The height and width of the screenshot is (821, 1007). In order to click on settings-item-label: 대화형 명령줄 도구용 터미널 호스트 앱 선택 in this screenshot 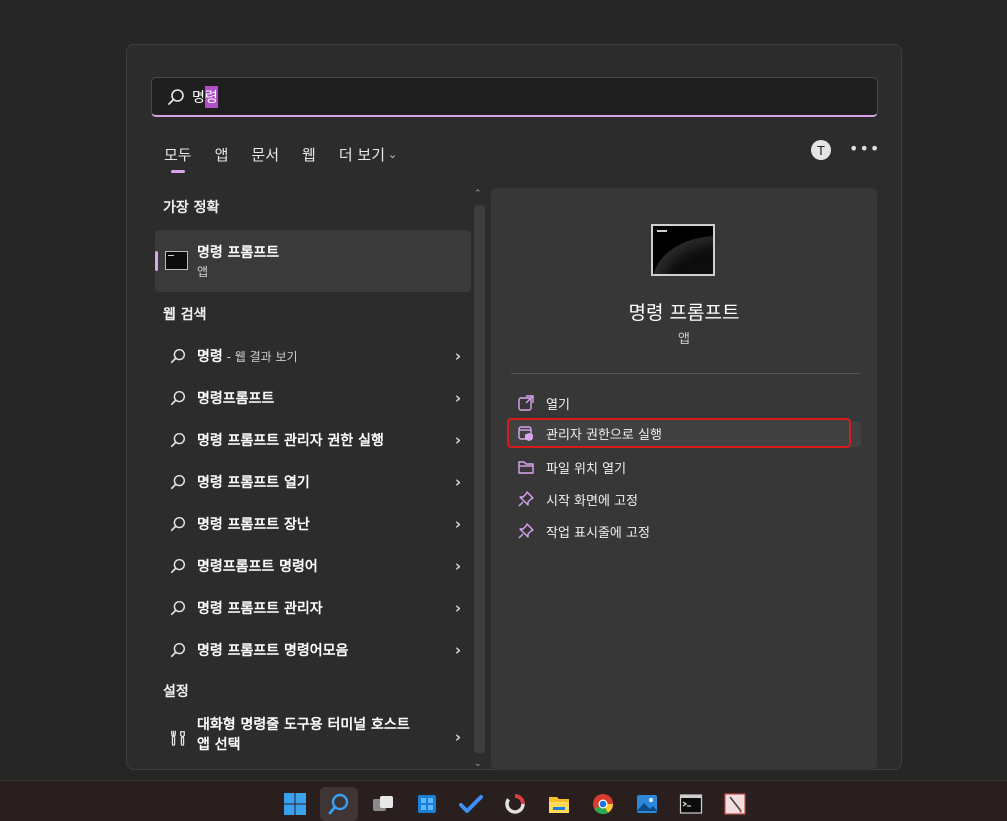, I will do `click(303, 735)`.